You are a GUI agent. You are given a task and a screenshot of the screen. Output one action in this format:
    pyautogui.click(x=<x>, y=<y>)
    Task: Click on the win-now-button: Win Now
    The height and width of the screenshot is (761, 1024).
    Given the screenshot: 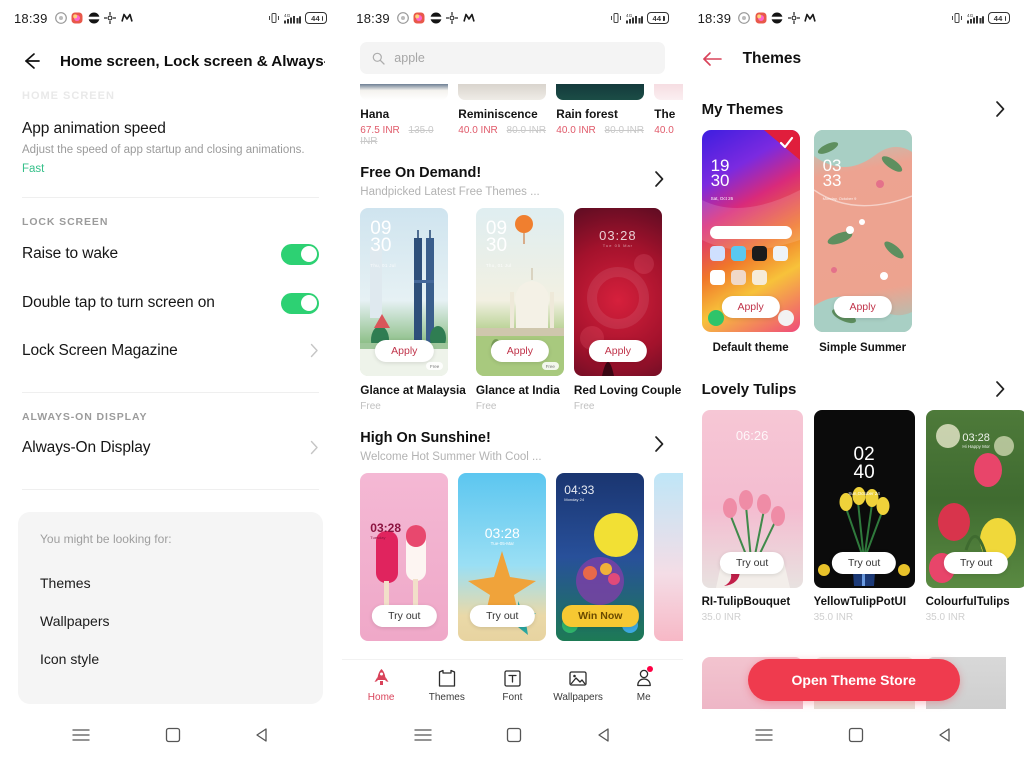 What is the action you would take?
    pyautogui.click(x=600, y=616)
    